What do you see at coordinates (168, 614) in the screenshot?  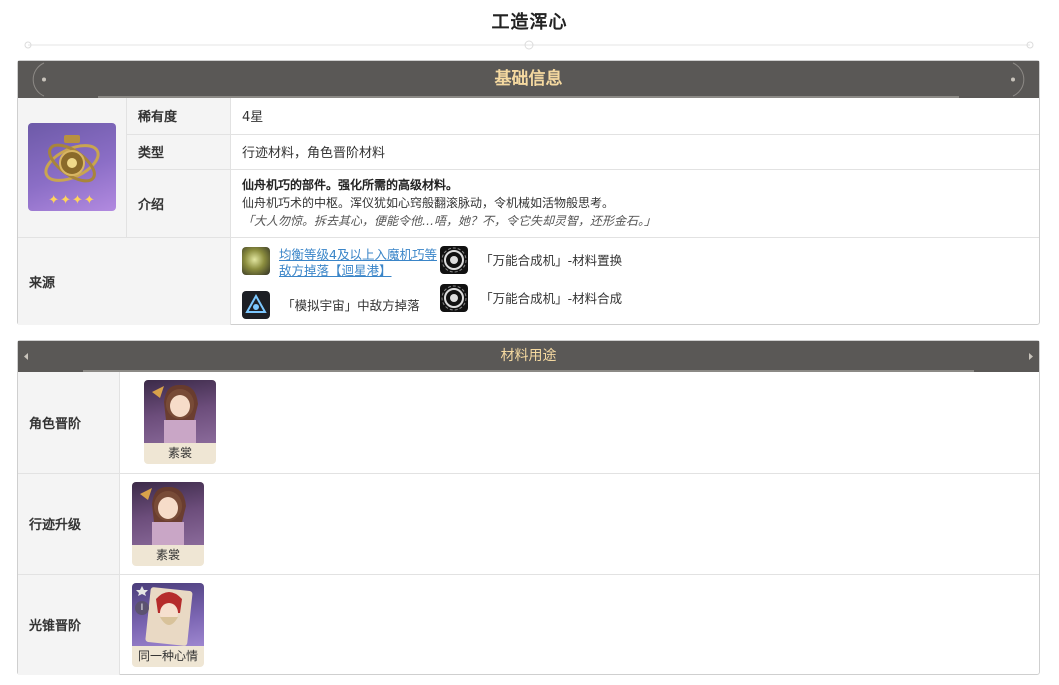 I see `light-cone-art-icon: Ⅰ` at bounding box center [168, 614].